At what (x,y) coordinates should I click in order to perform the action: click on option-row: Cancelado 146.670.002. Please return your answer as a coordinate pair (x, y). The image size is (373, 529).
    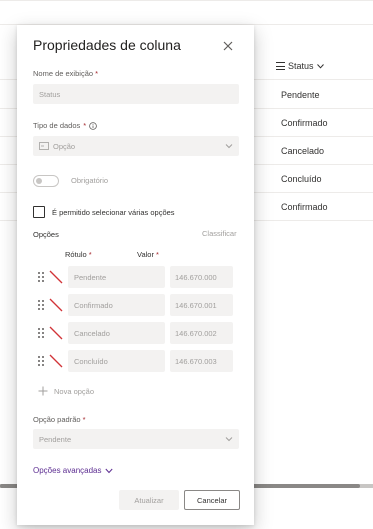
    Looking at the image, I should click on (138, 333).